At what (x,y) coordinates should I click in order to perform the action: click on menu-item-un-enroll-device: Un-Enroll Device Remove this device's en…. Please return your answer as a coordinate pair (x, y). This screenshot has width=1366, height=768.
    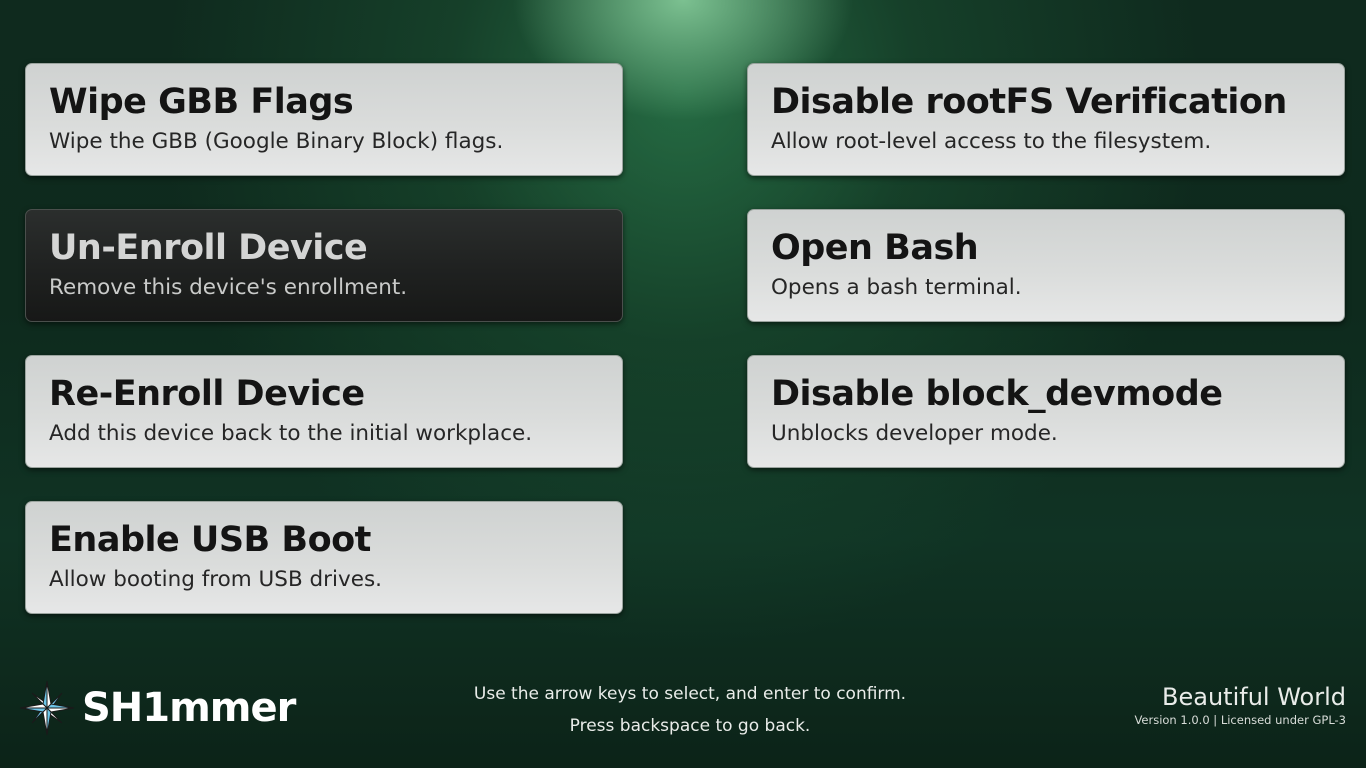
    Looking at the image, I should click on (324, 265).